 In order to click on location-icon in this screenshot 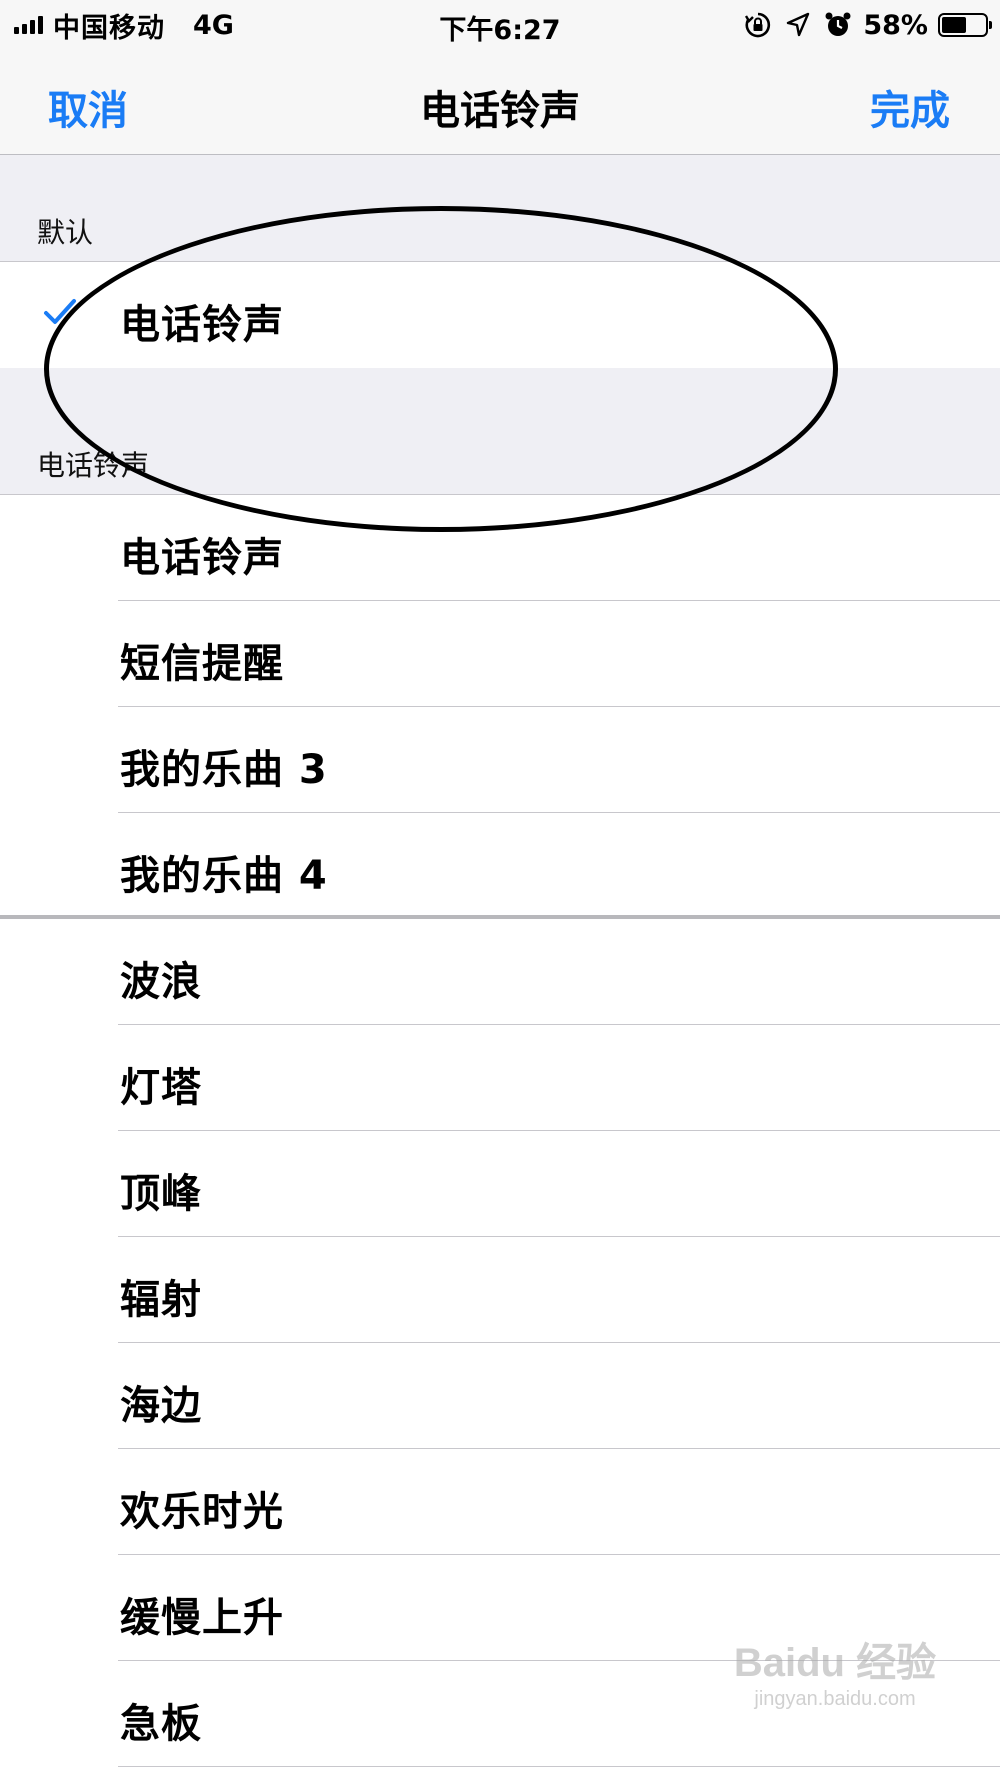, I will do `click(798, 24)`.